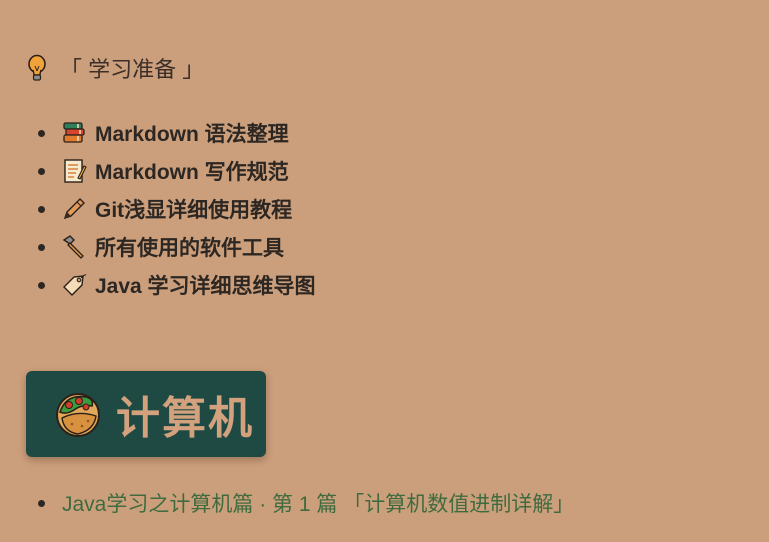  I want to click on computer-category-badge: 计算机, so click(146, 414).